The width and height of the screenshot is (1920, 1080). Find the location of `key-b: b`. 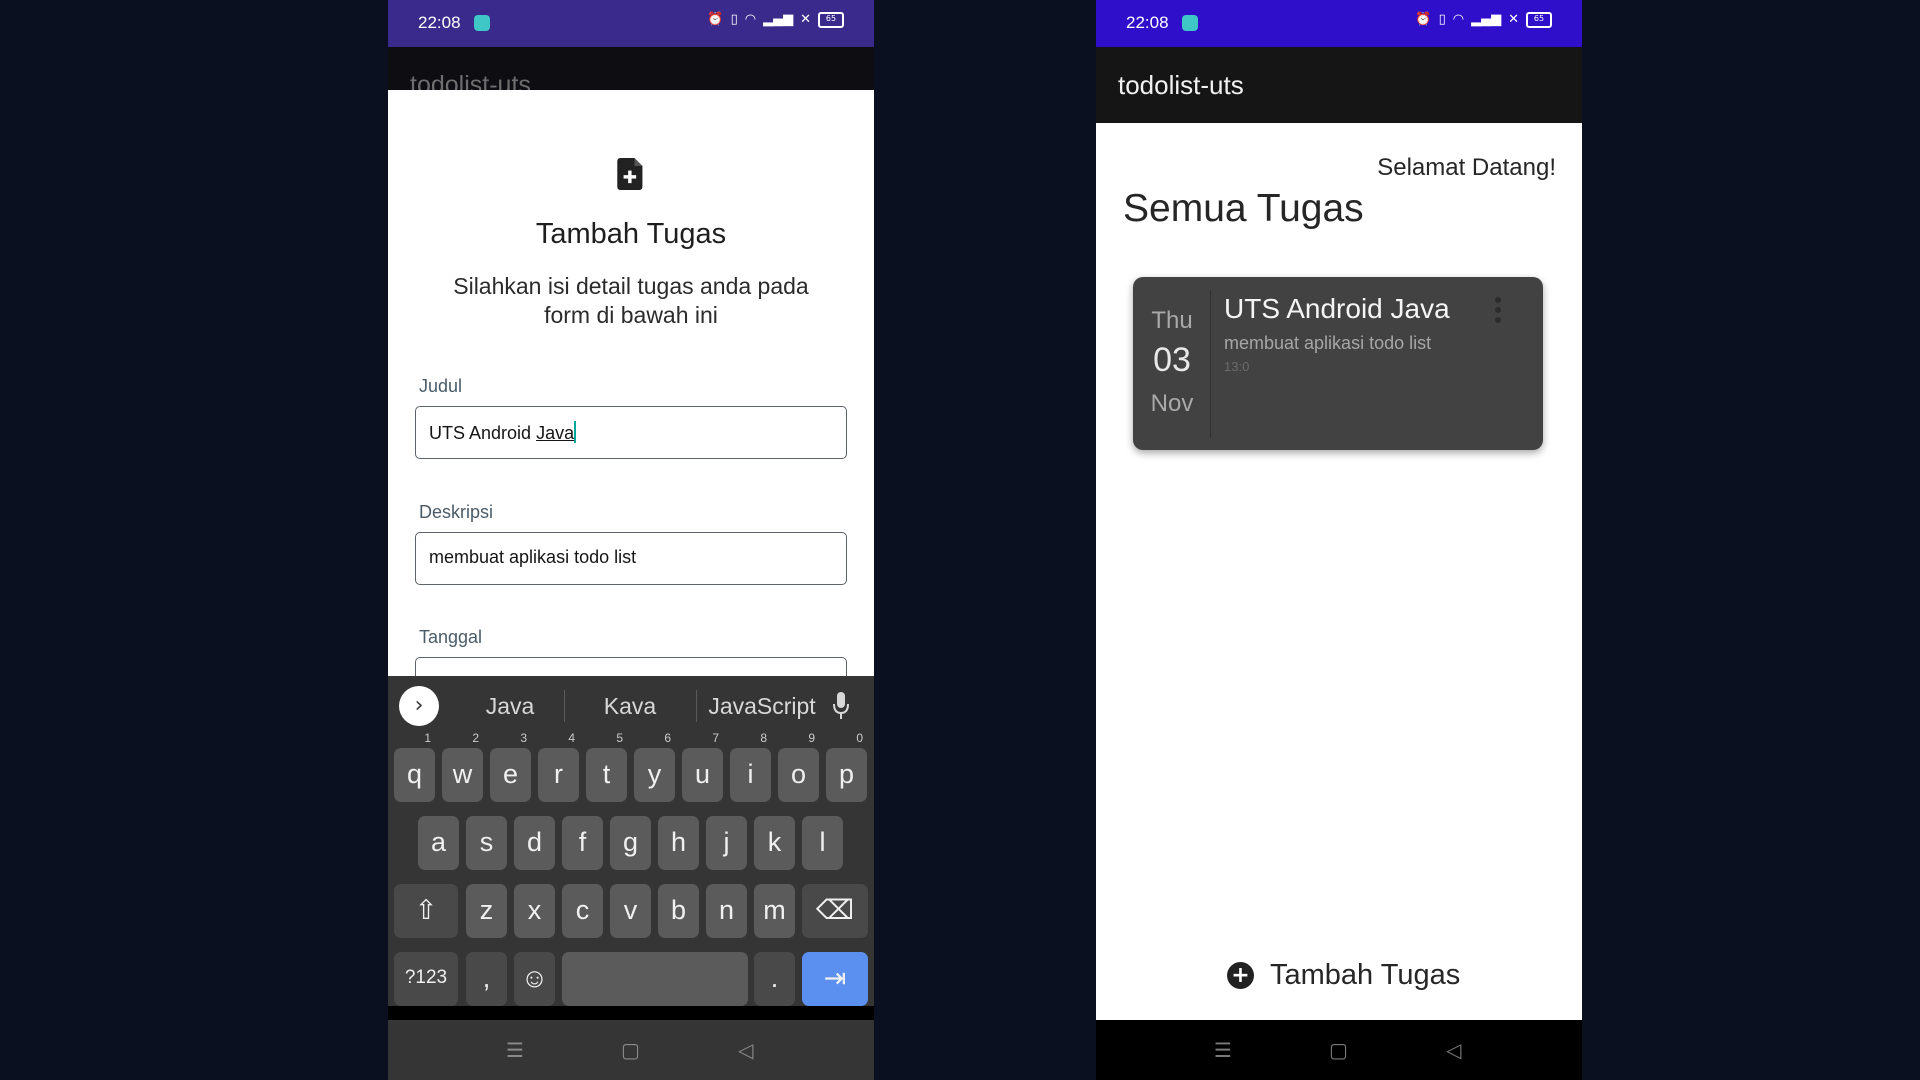

key-b: b is located at coordinates (678, 911).